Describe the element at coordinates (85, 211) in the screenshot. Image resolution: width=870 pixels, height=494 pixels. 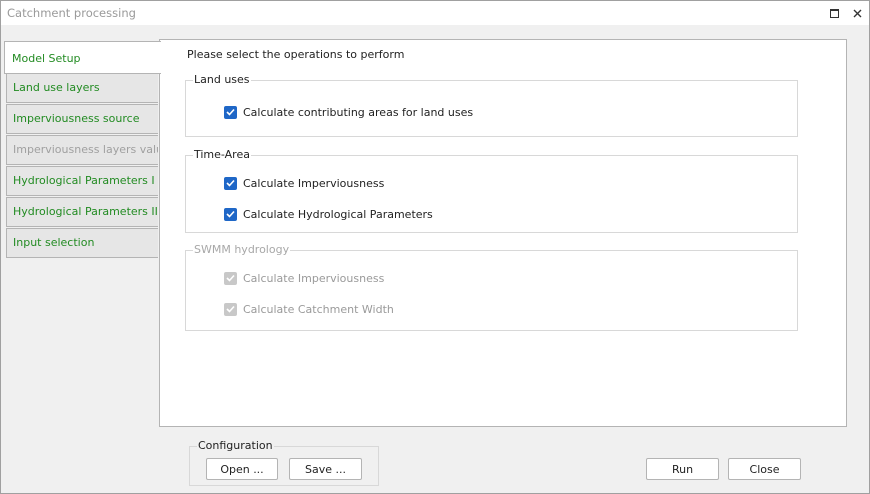
I see `tab-label: Hydrological Parameters II` at that location.